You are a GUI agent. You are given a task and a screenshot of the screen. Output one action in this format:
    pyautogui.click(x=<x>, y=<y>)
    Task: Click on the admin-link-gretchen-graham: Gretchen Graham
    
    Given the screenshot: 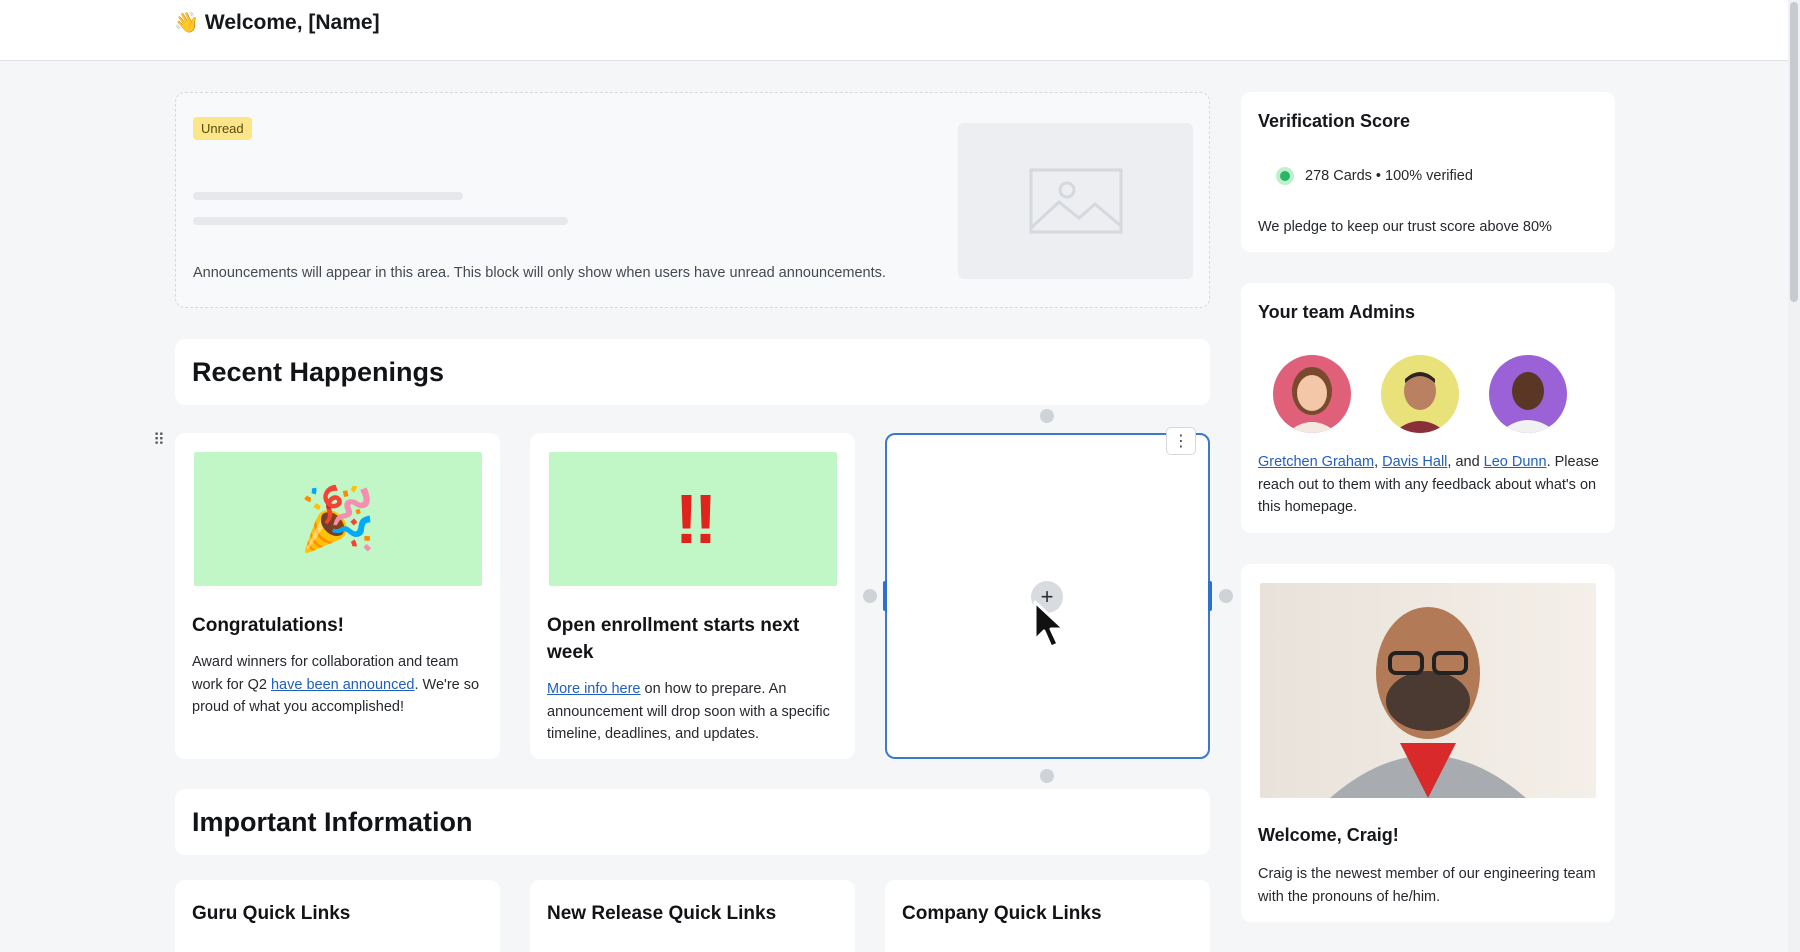 What is the action you would take?
    pyautogui.click(x=1316, y=462)
    